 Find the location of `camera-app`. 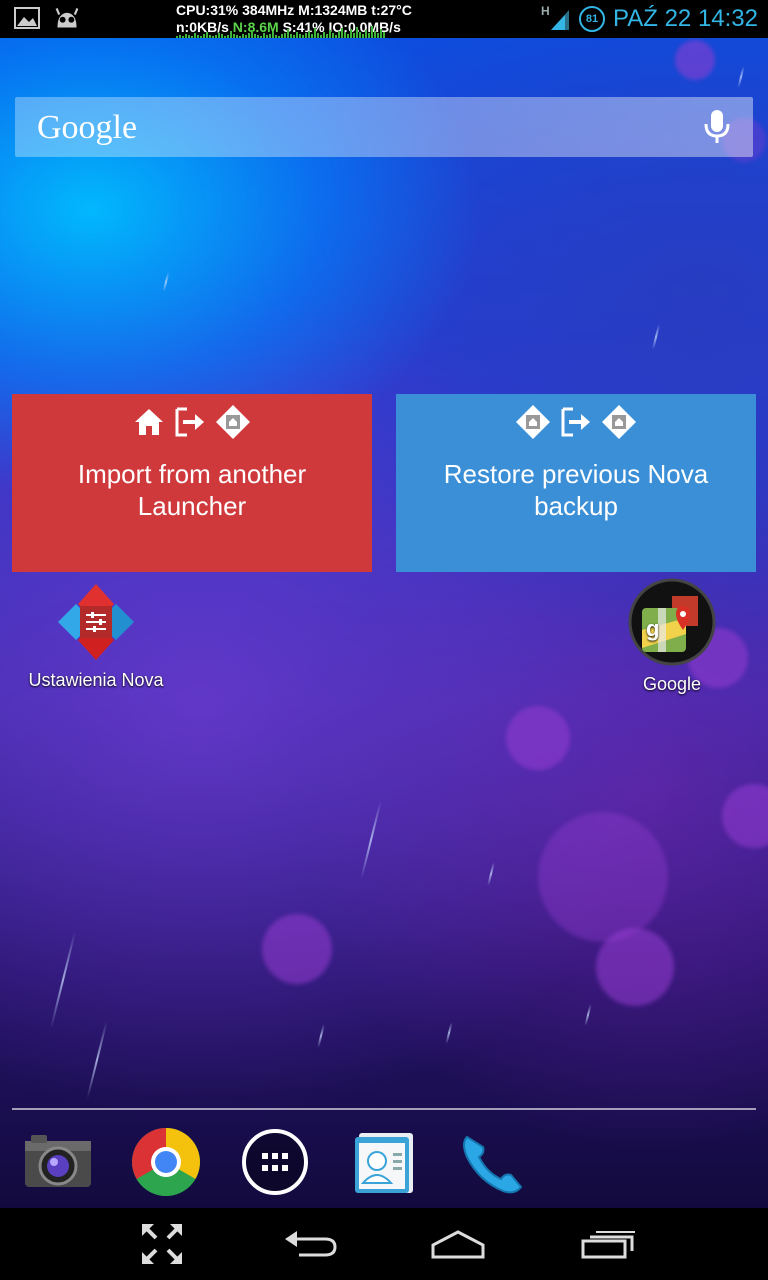

camera-app is located at coordinates (58, 1162).